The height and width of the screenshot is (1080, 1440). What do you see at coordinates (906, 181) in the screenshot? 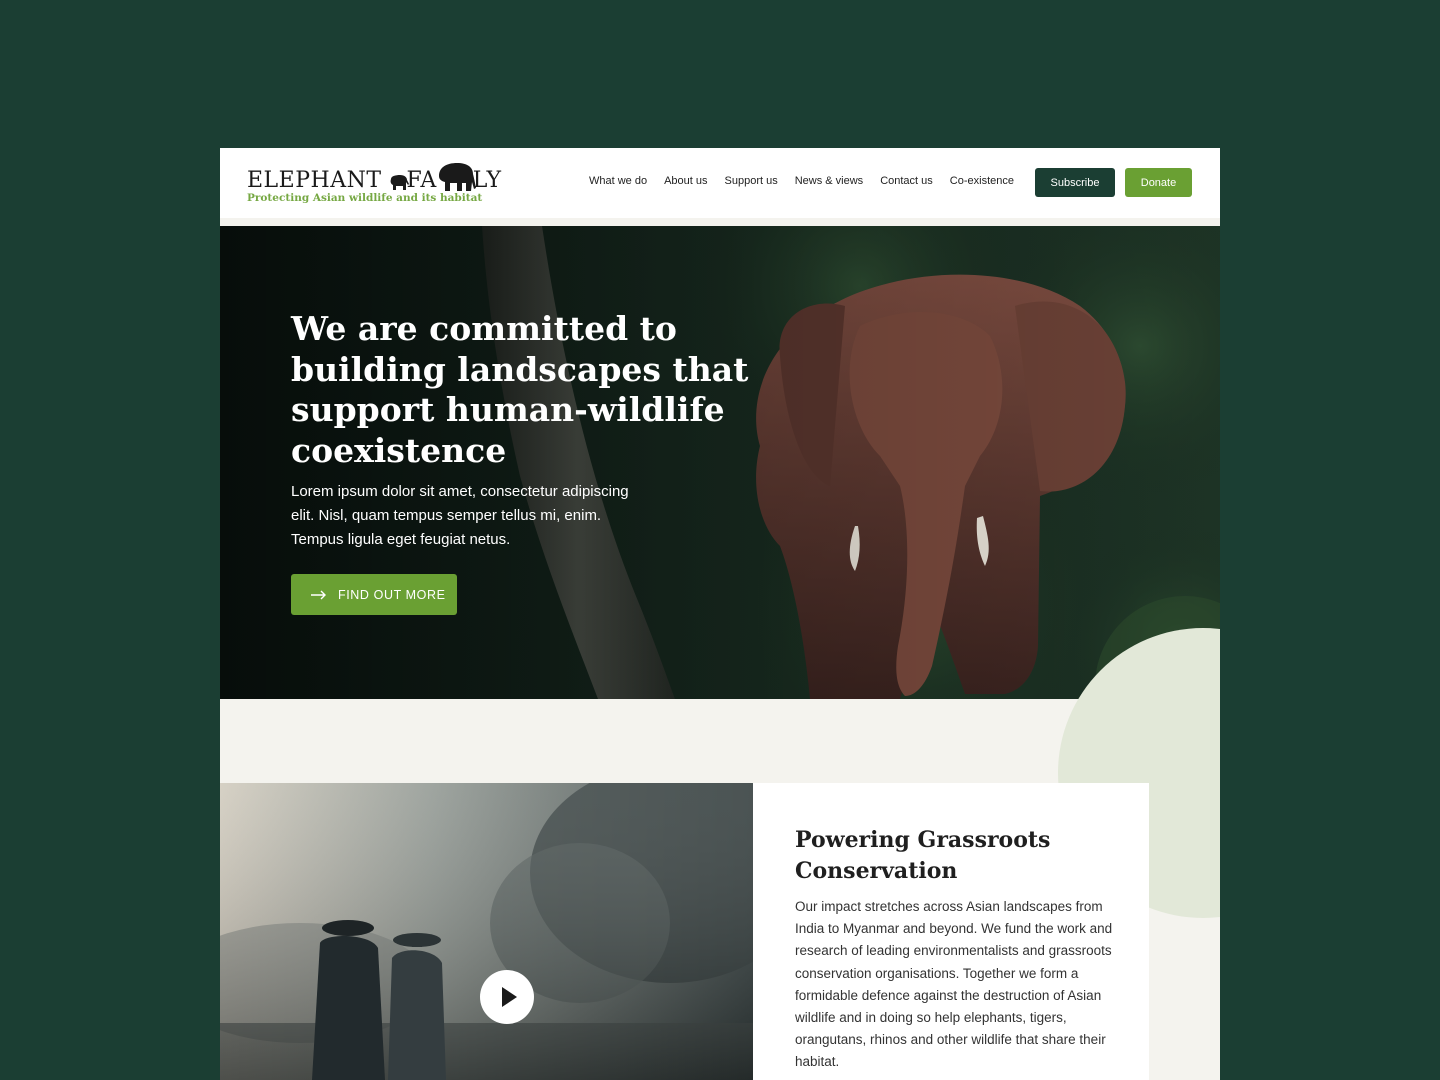
I see `nav-contact-us: Contact us` at bounding box center [906, 181].